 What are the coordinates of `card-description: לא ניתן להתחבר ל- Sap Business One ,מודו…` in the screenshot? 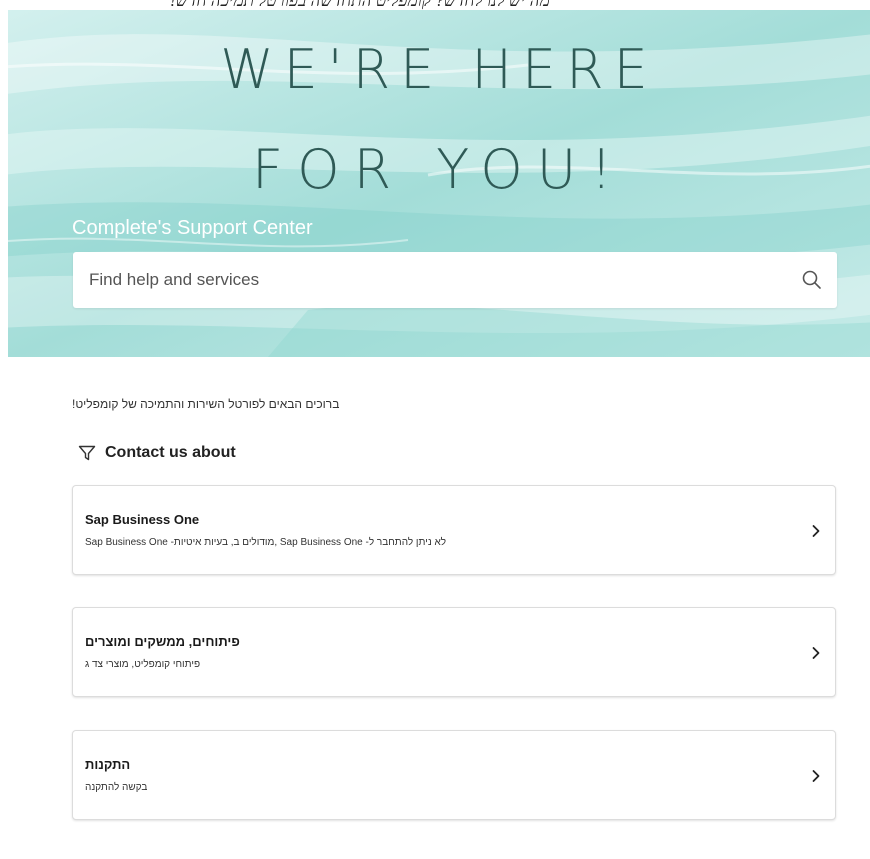 It's located at (266, 542).